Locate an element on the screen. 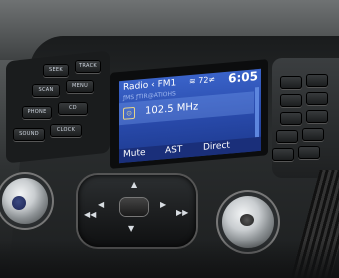 This screenshot has width=339, height=278. tuner-status: ≋ 72≠ is located at coordinates (202, 80).